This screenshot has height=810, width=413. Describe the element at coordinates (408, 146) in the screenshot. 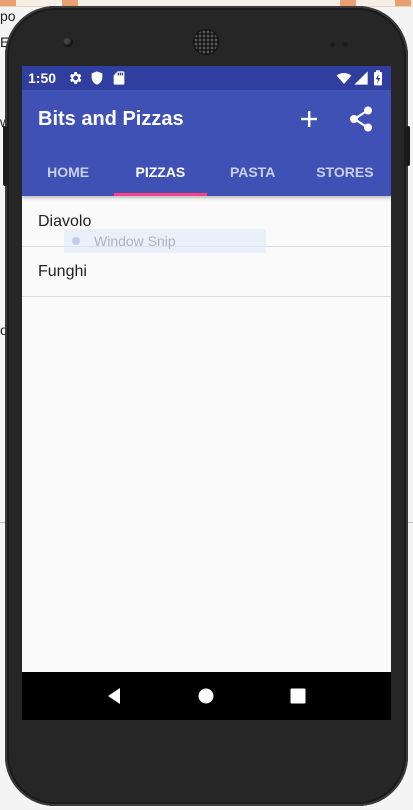

I see `power-button` at that location.